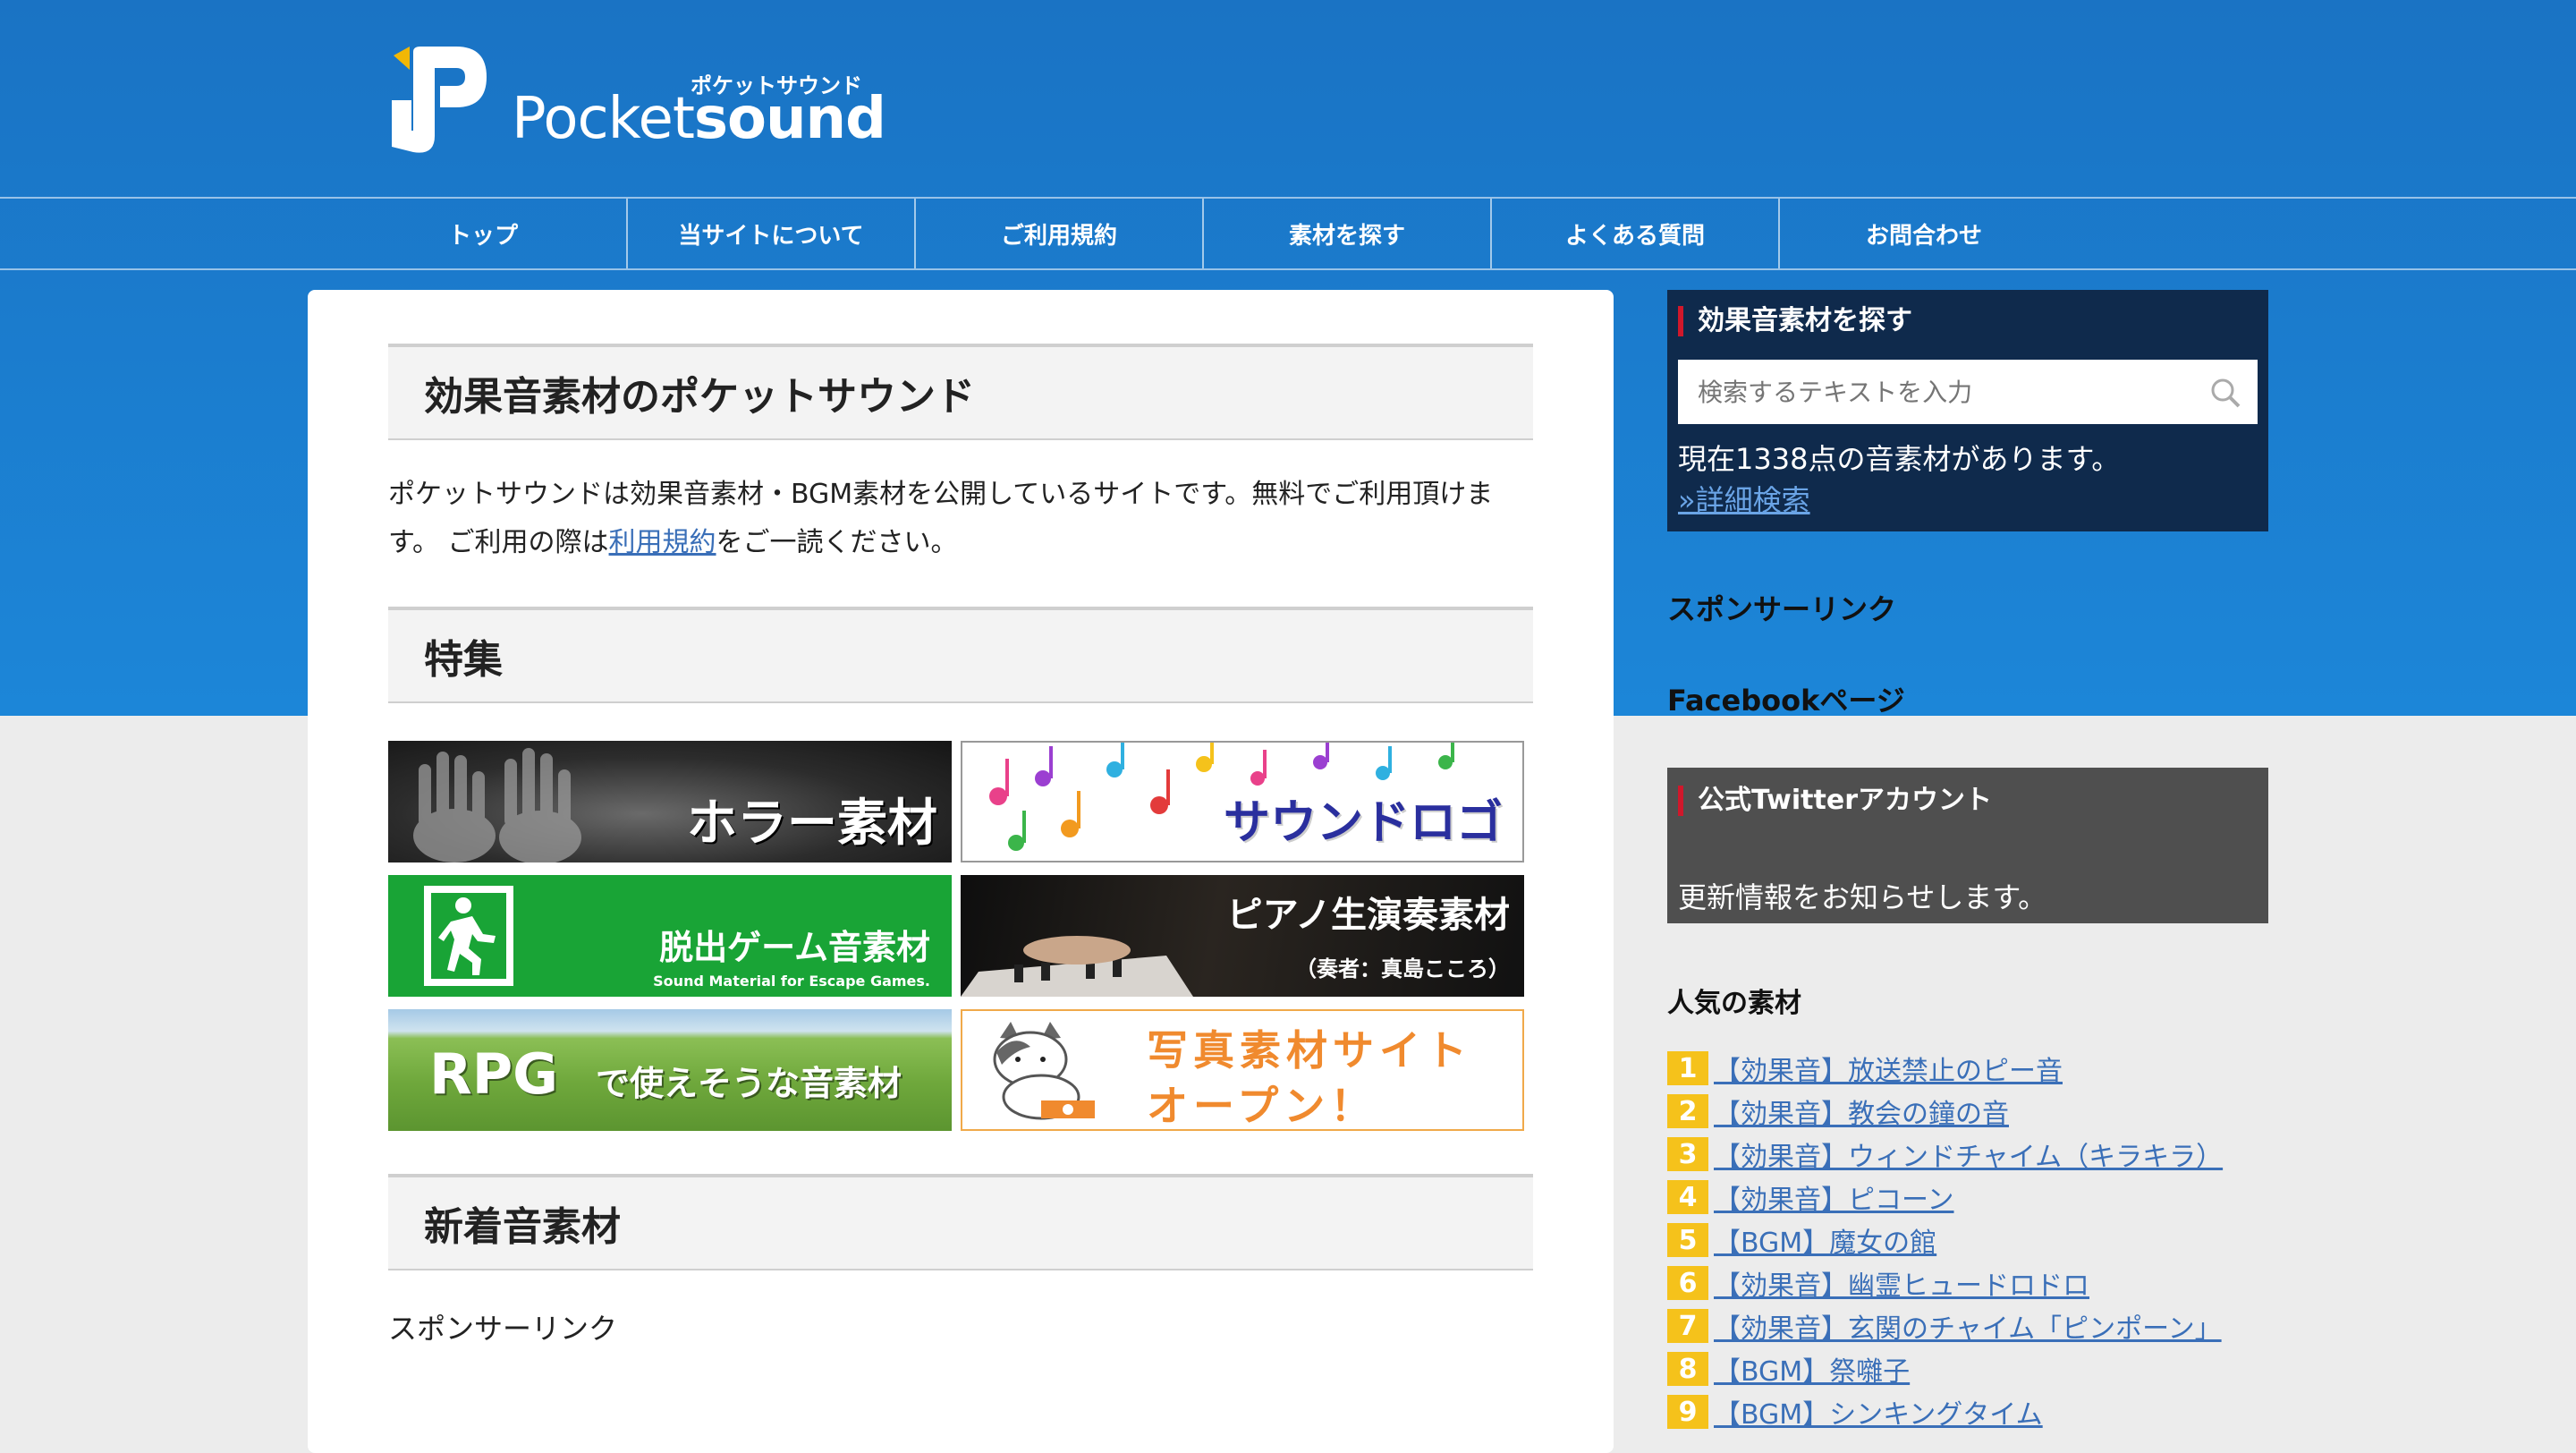 The height and width of the screenshot is (1453, 2576). Describe the element at coordinates (1687, 1369) in the screenshot. I see `rank-badge: 8` at that location.